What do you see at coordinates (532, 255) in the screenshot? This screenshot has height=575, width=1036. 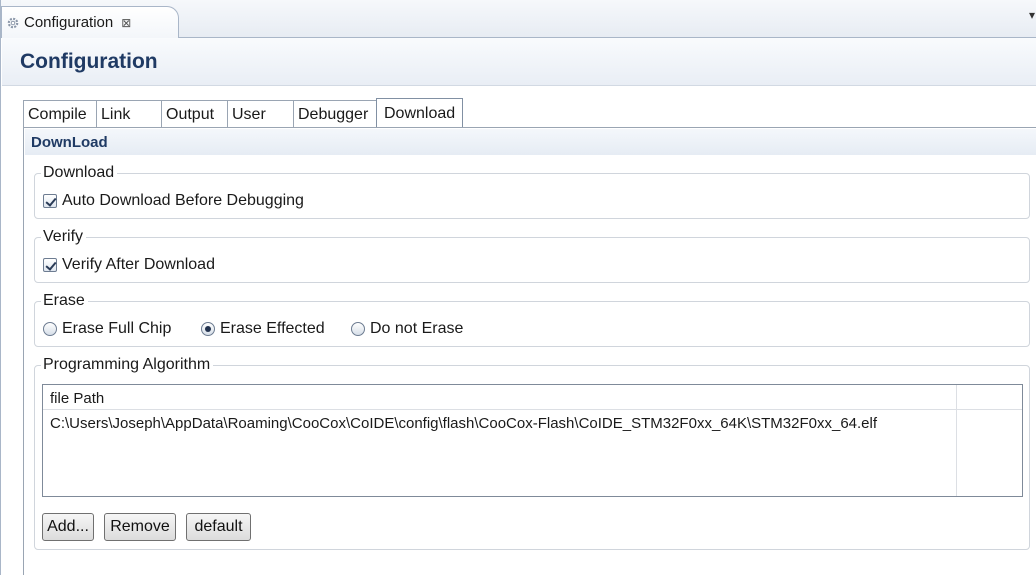 I see `verify-group: Verify Verify After Download` at bounding box center [532, 255].